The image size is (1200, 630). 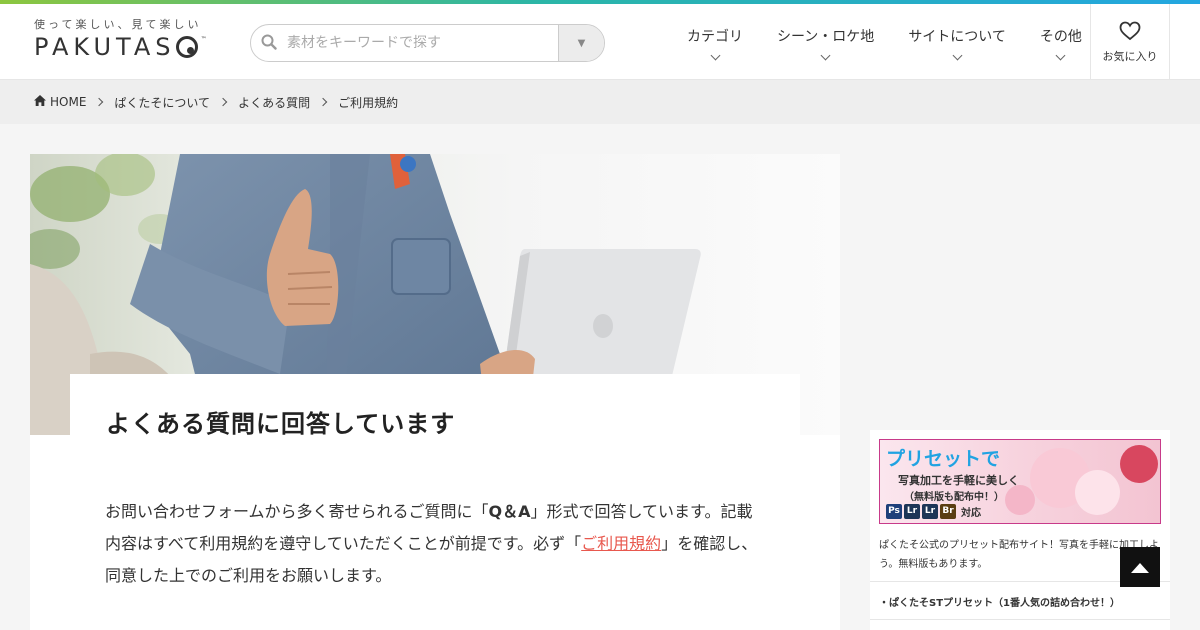 I want to click on breadcrumb: HOME ぱくたそについて よくある質問 ご利用規約, so click(x=600, y=102).